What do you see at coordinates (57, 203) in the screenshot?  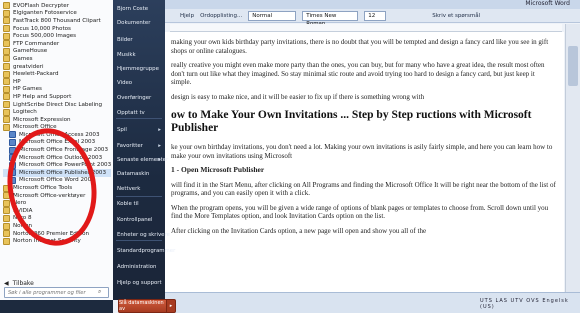 I see `program-folder: Nero` at bounding box center [57, 203].